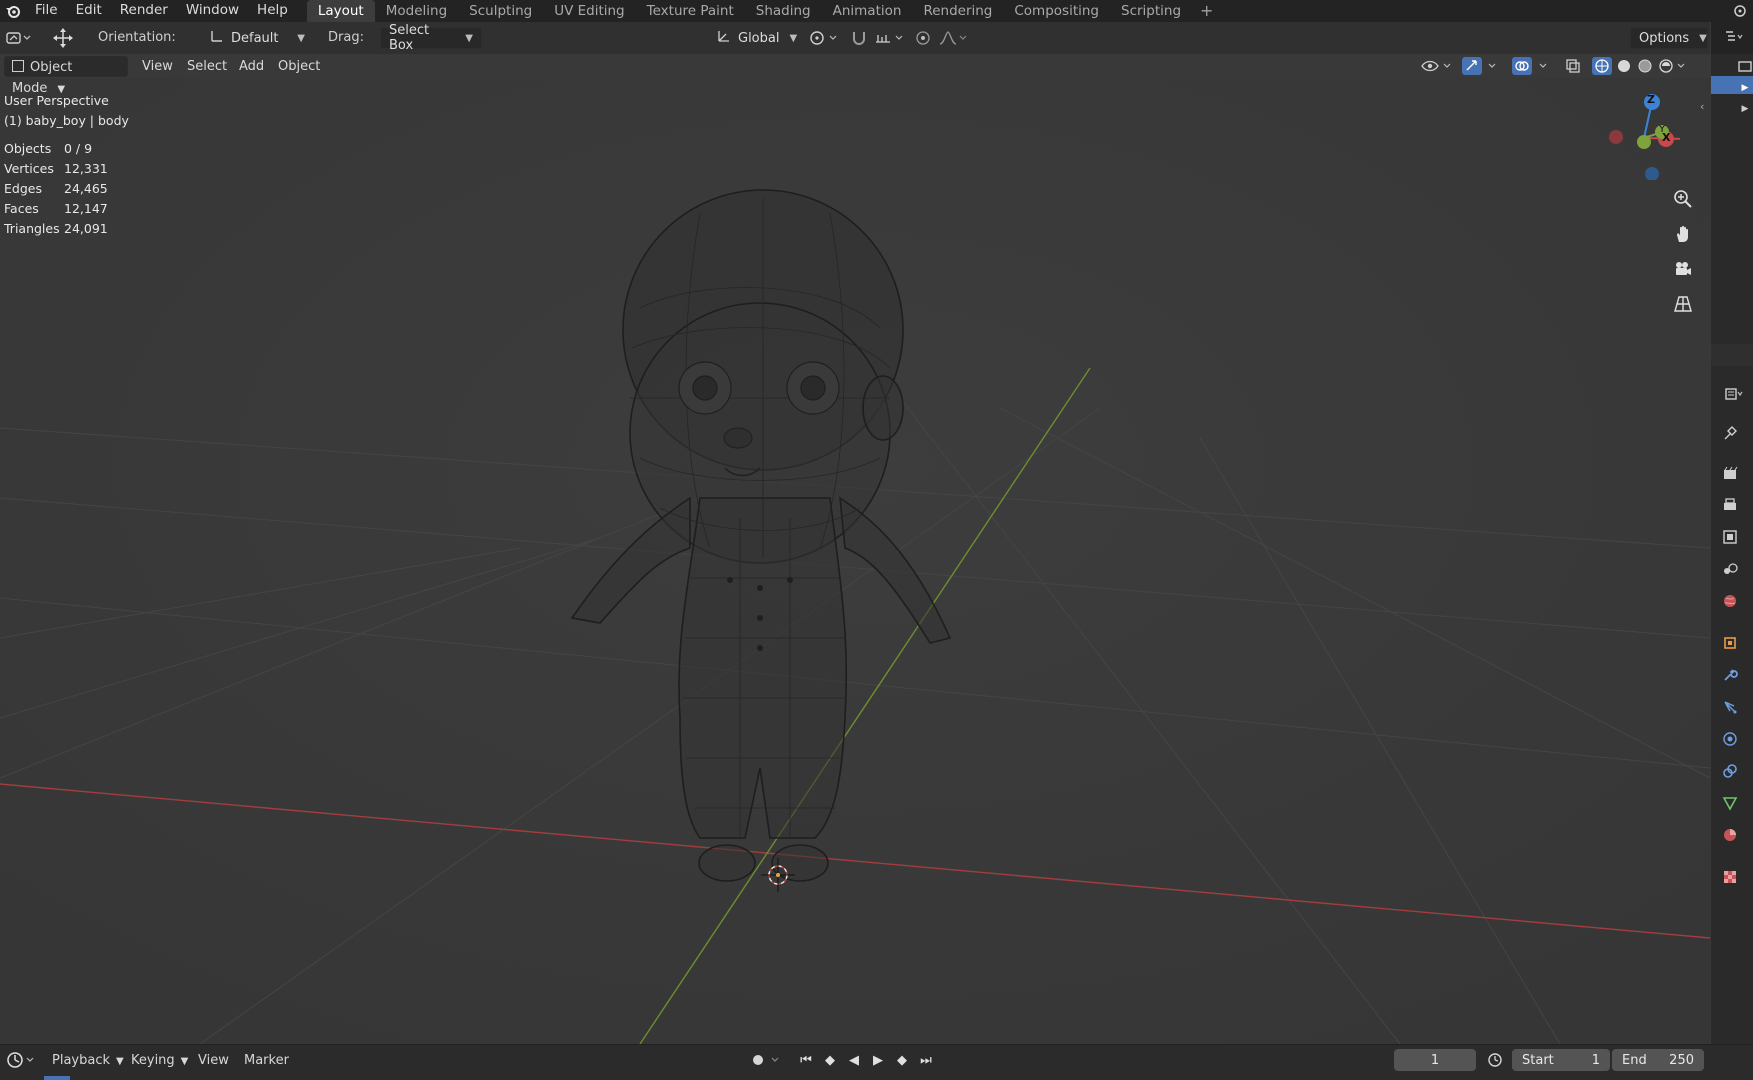 The height and width of the screenshot is (1080, 1753). What do you see at coordinates (66, 76) in the screenshot?
I see `mode-dropdown: Object Mode ▼` at bounding box center [66, 76].